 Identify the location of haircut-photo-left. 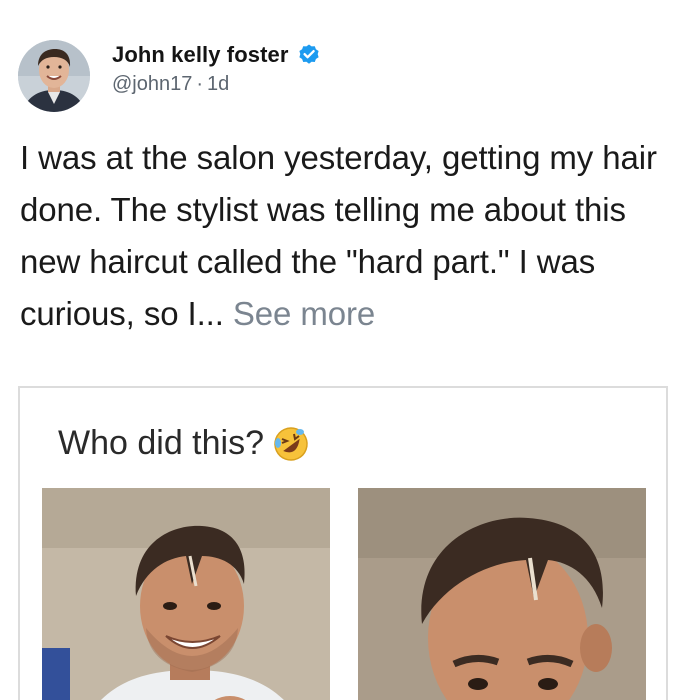
(186, 594).